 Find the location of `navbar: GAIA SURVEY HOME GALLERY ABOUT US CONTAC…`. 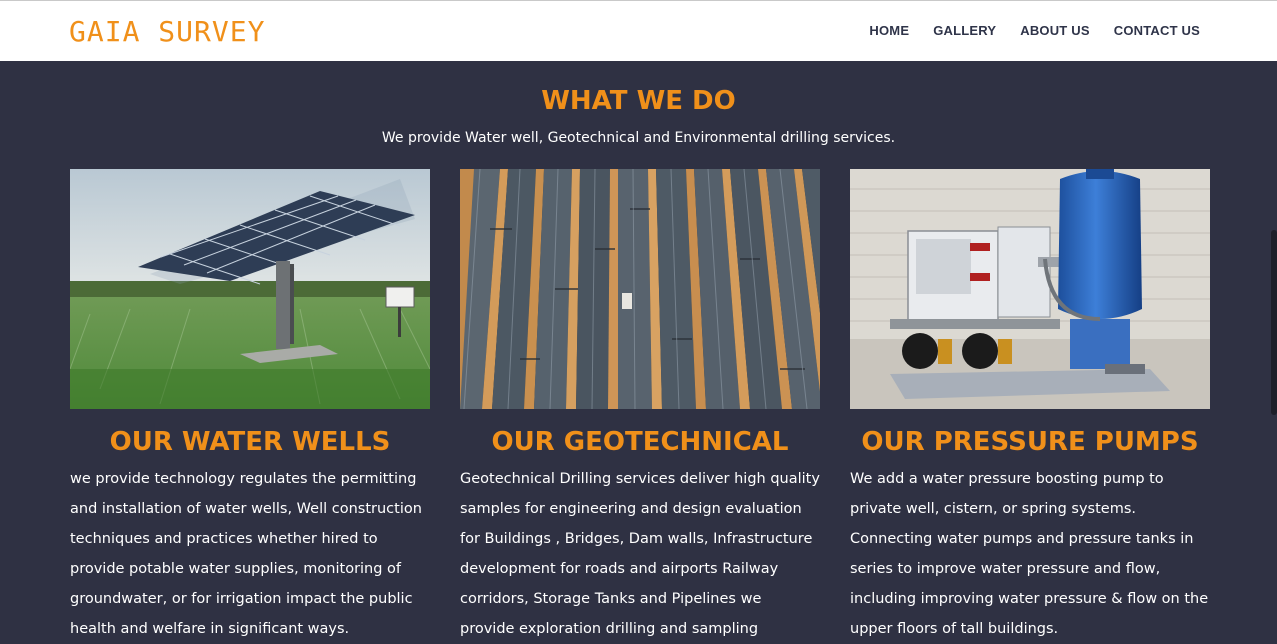

navbar: GAIA SURVEY HOME GALLERY ABOUT US CONTAC… is located at coordinates (638, 31).